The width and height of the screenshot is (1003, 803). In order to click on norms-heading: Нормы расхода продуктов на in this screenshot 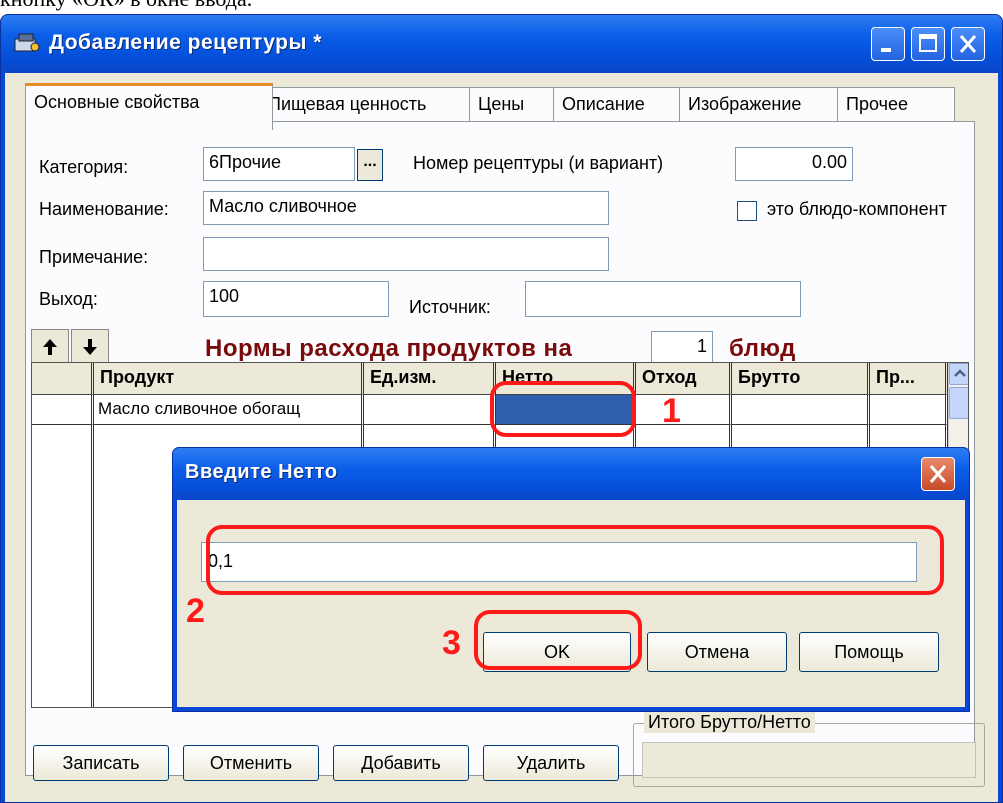, I will do `click(389, 348)`.